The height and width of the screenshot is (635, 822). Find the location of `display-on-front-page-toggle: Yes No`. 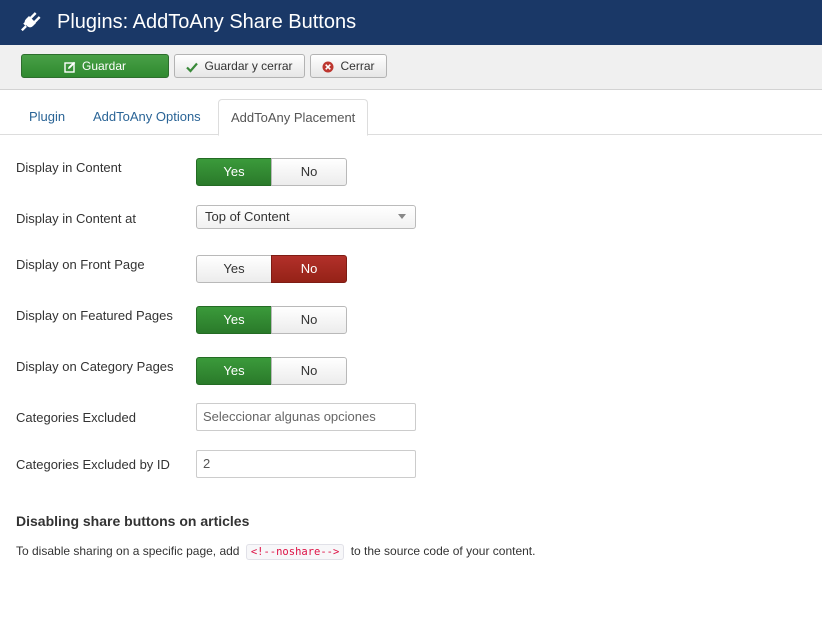

display-on-front-page-toggle: Yes No is located at coordinates (272, 269).